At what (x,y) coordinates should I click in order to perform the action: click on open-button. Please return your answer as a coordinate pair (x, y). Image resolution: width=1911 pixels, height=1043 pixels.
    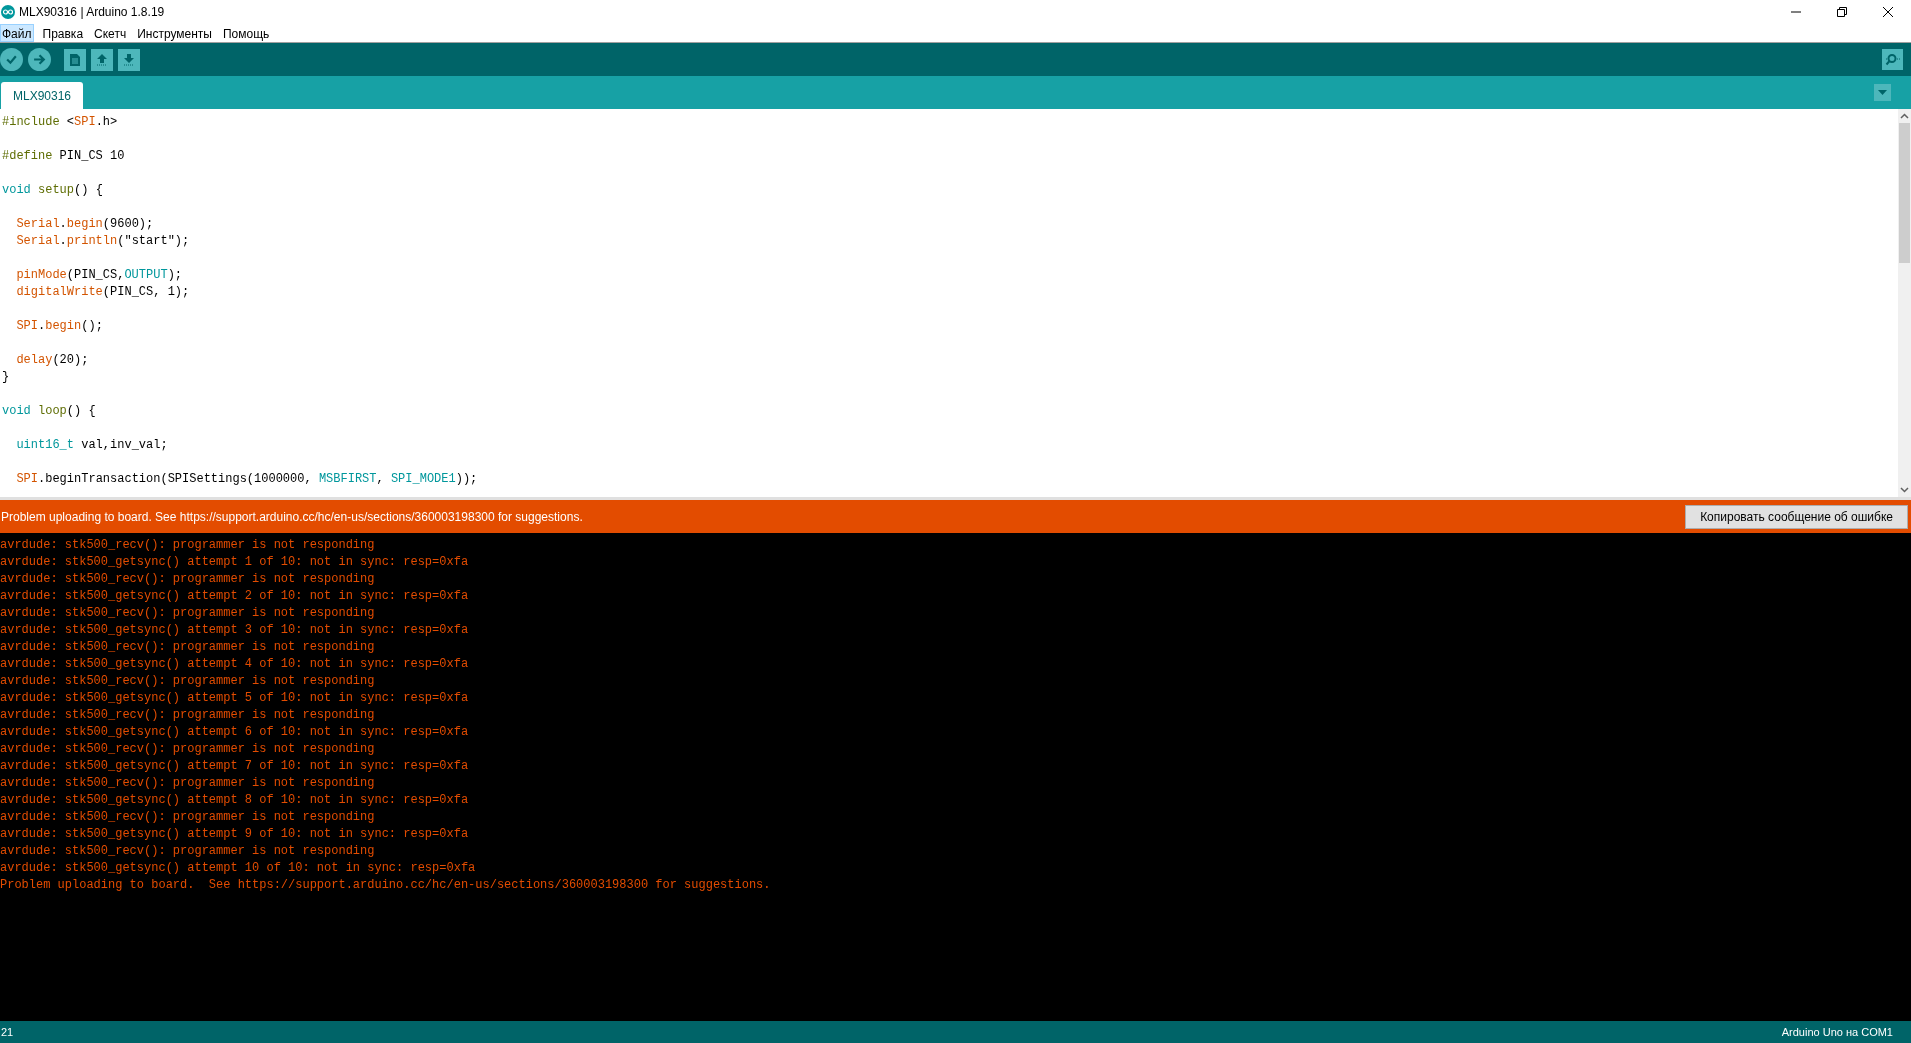
    Looking at the image, I should click on (102, 59).